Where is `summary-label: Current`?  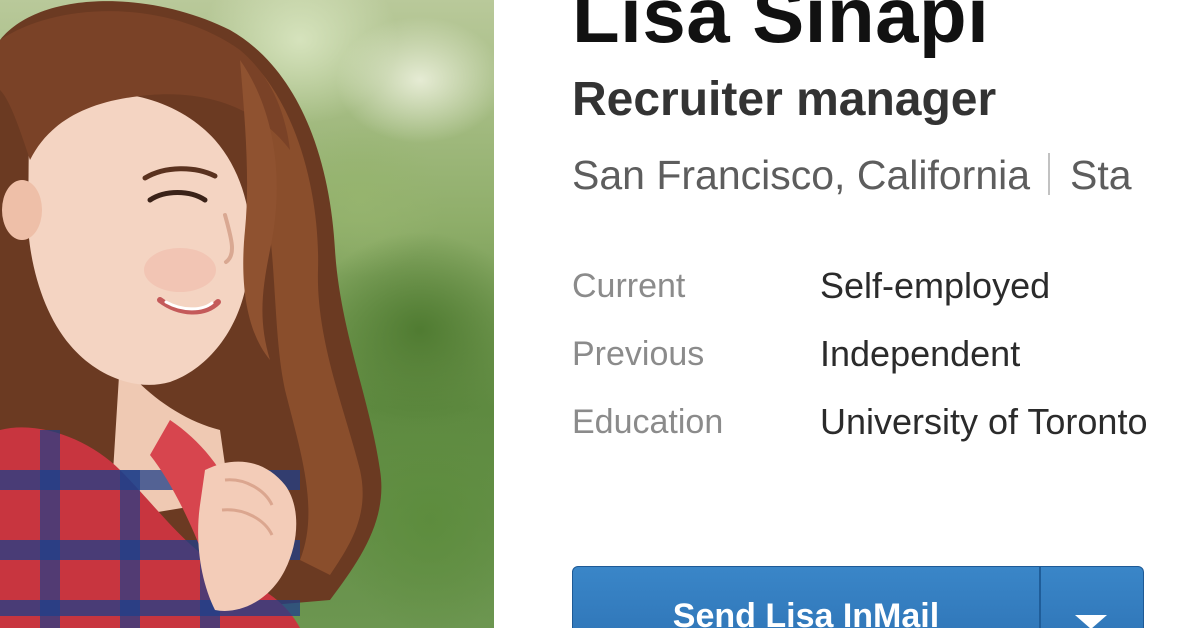 summary-label: Current is located at coordinates (629, 285).